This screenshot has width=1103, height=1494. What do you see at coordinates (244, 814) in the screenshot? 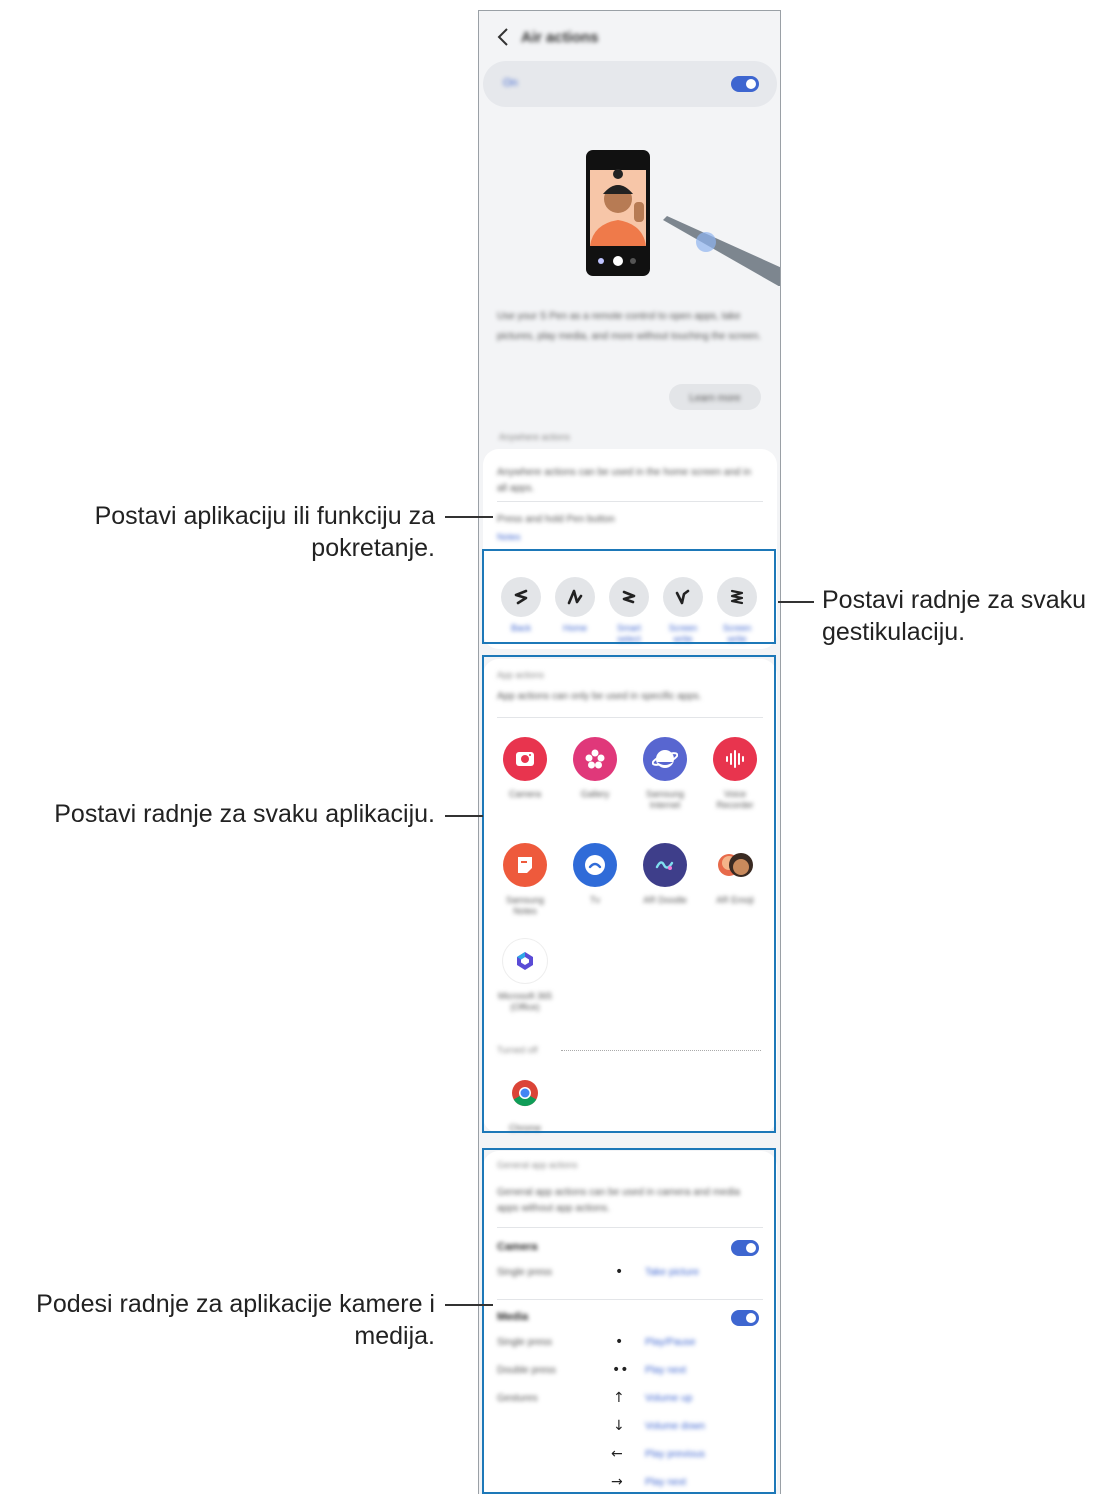
I see `callout-app: Postavi radnje za svaku aplikaciju.` at bounding box center [244, 814].